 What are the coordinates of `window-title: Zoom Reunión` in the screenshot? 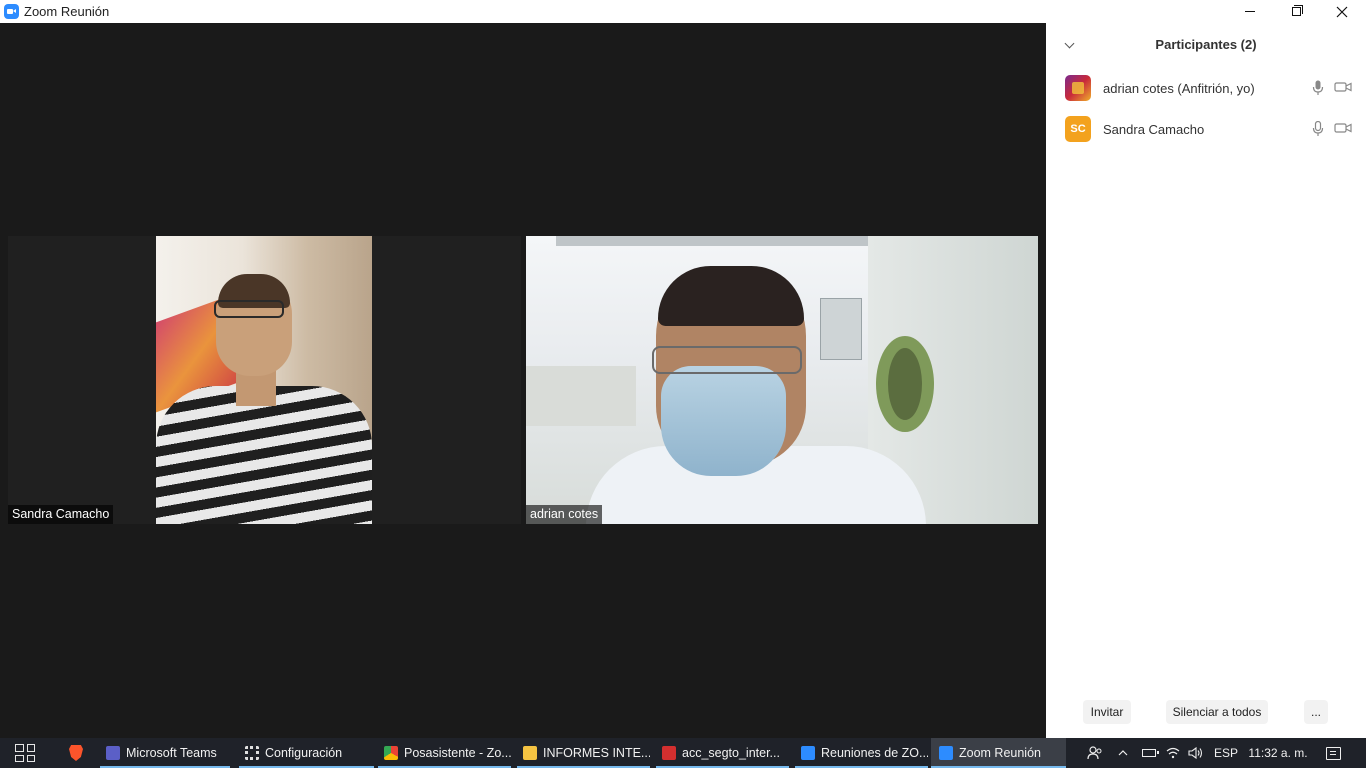 It's located at (67, 11).